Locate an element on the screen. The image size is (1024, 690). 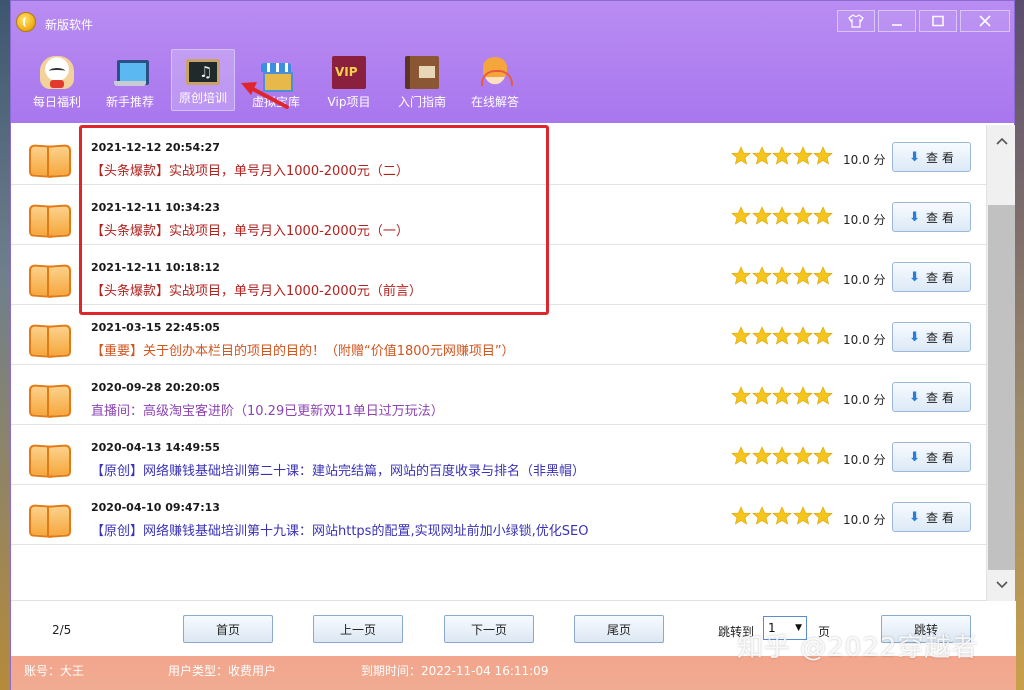
item-date: 2021-12-11 10:18:12 is located at coordinates (155, 267).